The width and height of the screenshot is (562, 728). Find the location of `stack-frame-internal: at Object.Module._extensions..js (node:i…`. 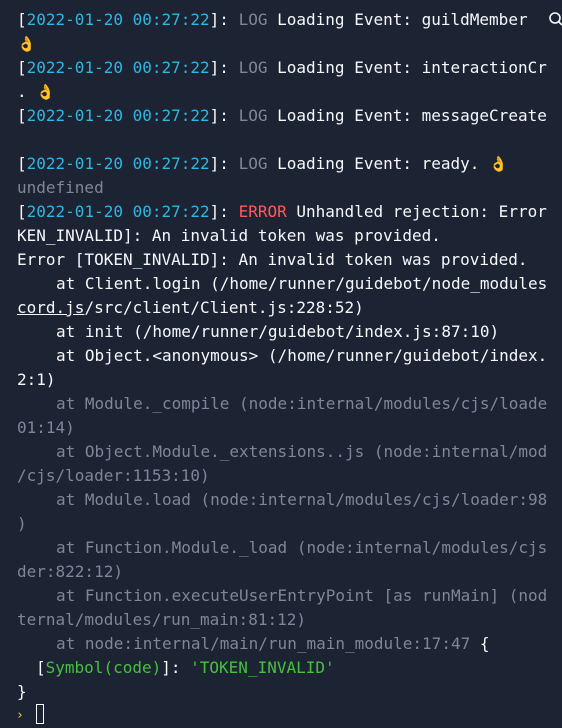

stack-frame-internal: at Object.Module._extensions..js (node:i… is located at coordinates (302, 451).